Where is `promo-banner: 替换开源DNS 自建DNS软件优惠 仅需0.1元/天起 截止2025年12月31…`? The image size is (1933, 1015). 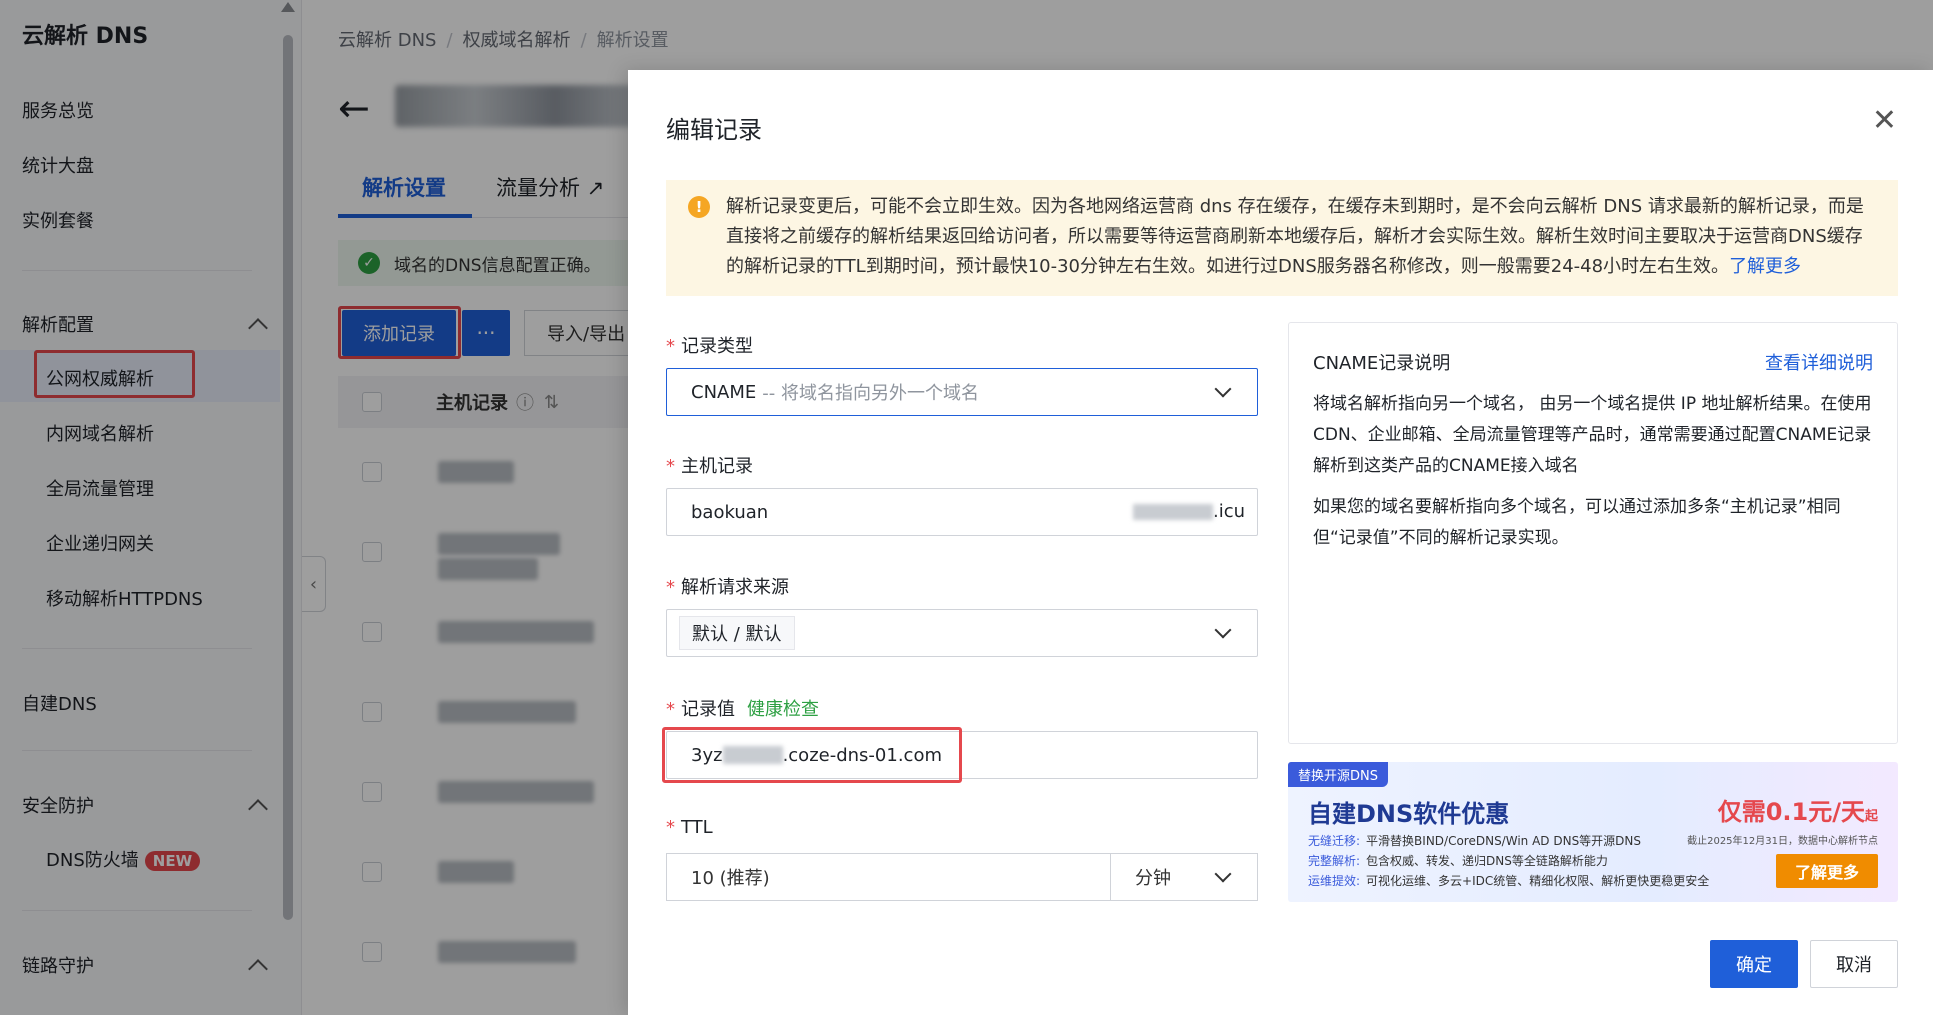 promo-banner: 替换开源DNS 自建DNS软件优惠 仅需0.1元/天起 截止2025年12月31… is located at coordinates (1593, 832).